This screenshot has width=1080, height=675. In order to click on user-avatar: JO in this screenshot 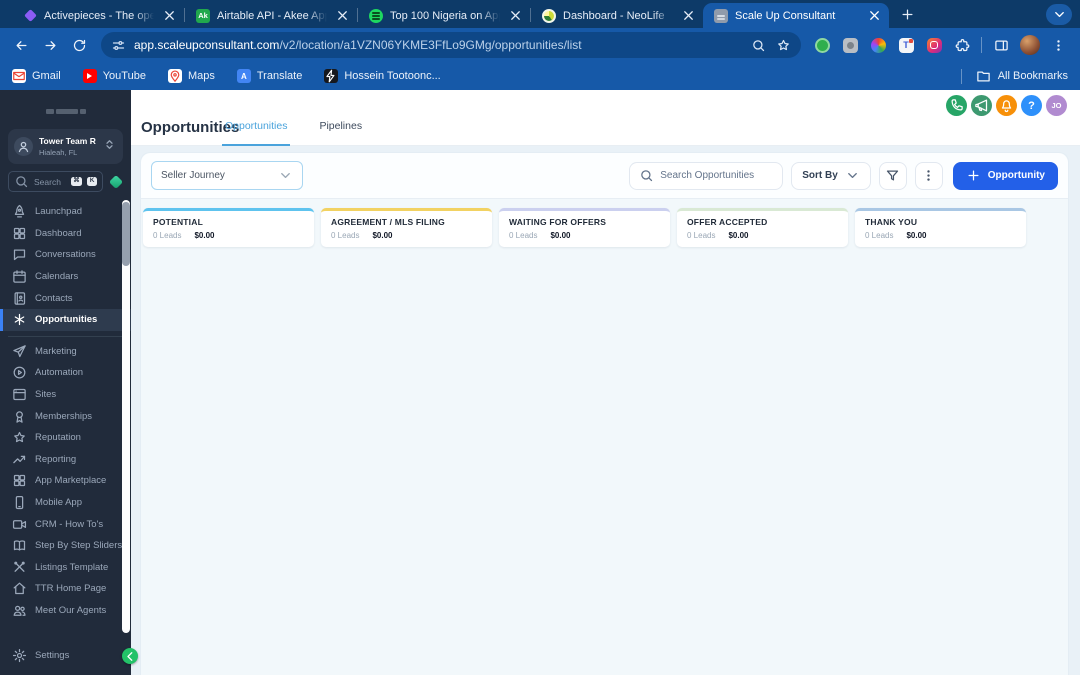, I will do `click(1056, 105)`.